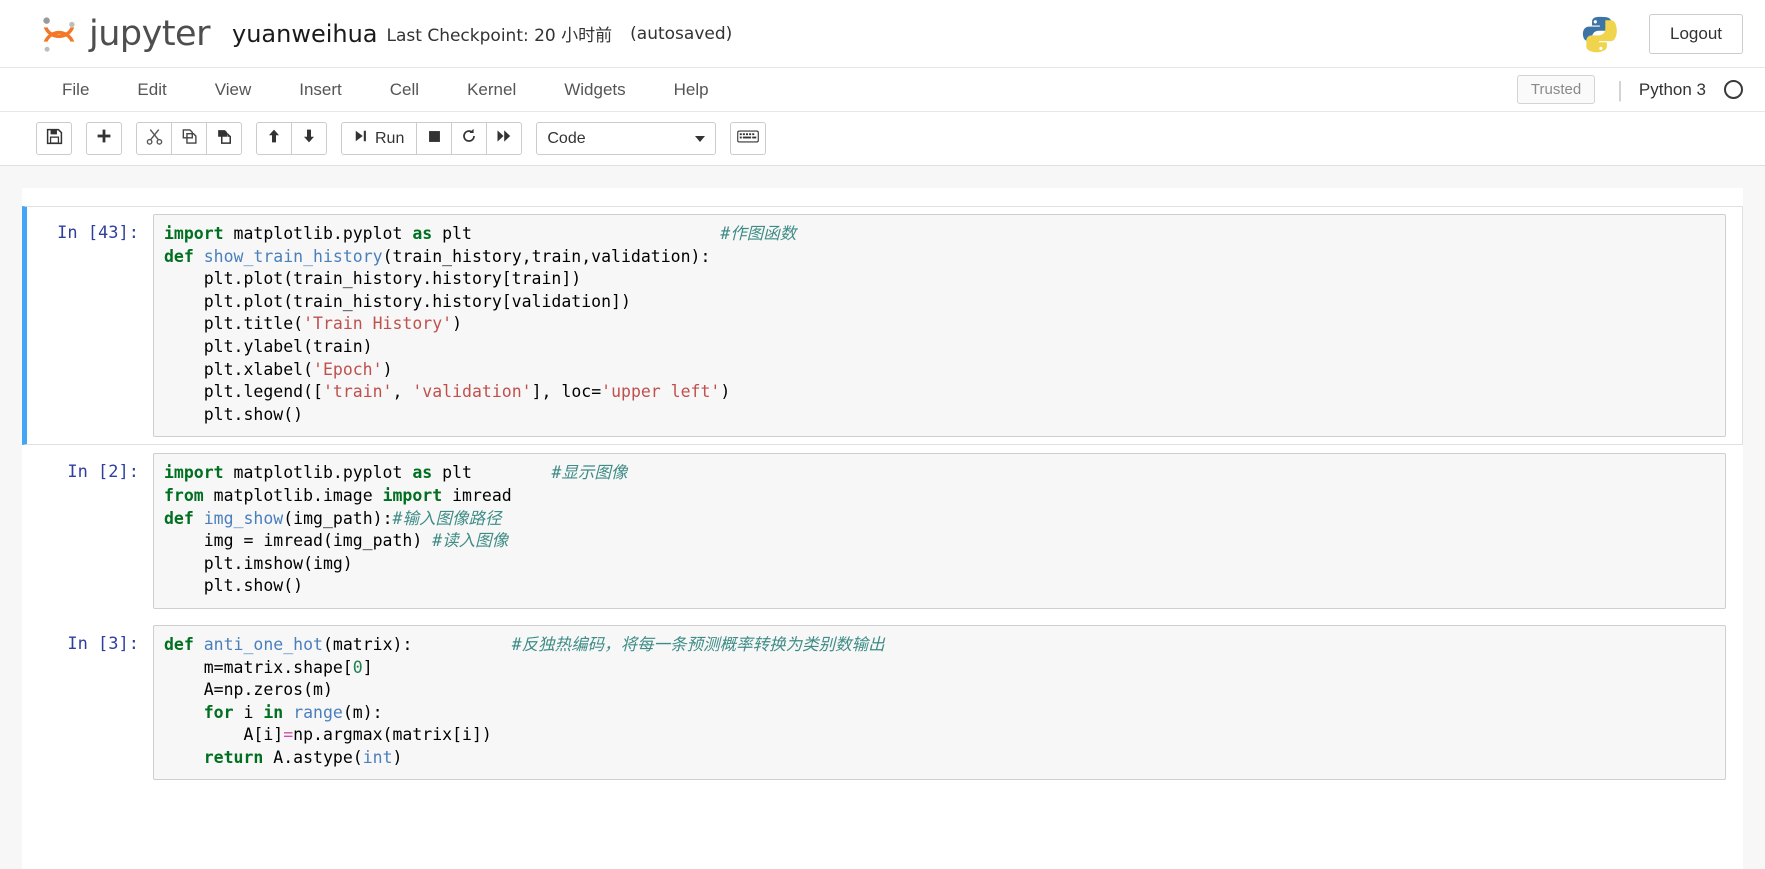 This screenshot has height=869, width=1765. I want to click on copy-icon, so click(189, 139).